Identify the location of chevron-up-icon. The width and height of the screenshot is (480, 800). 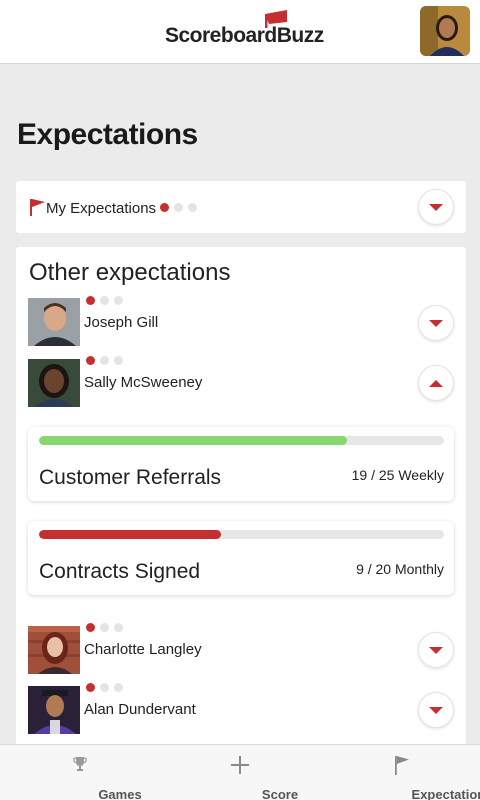
(436, 383).